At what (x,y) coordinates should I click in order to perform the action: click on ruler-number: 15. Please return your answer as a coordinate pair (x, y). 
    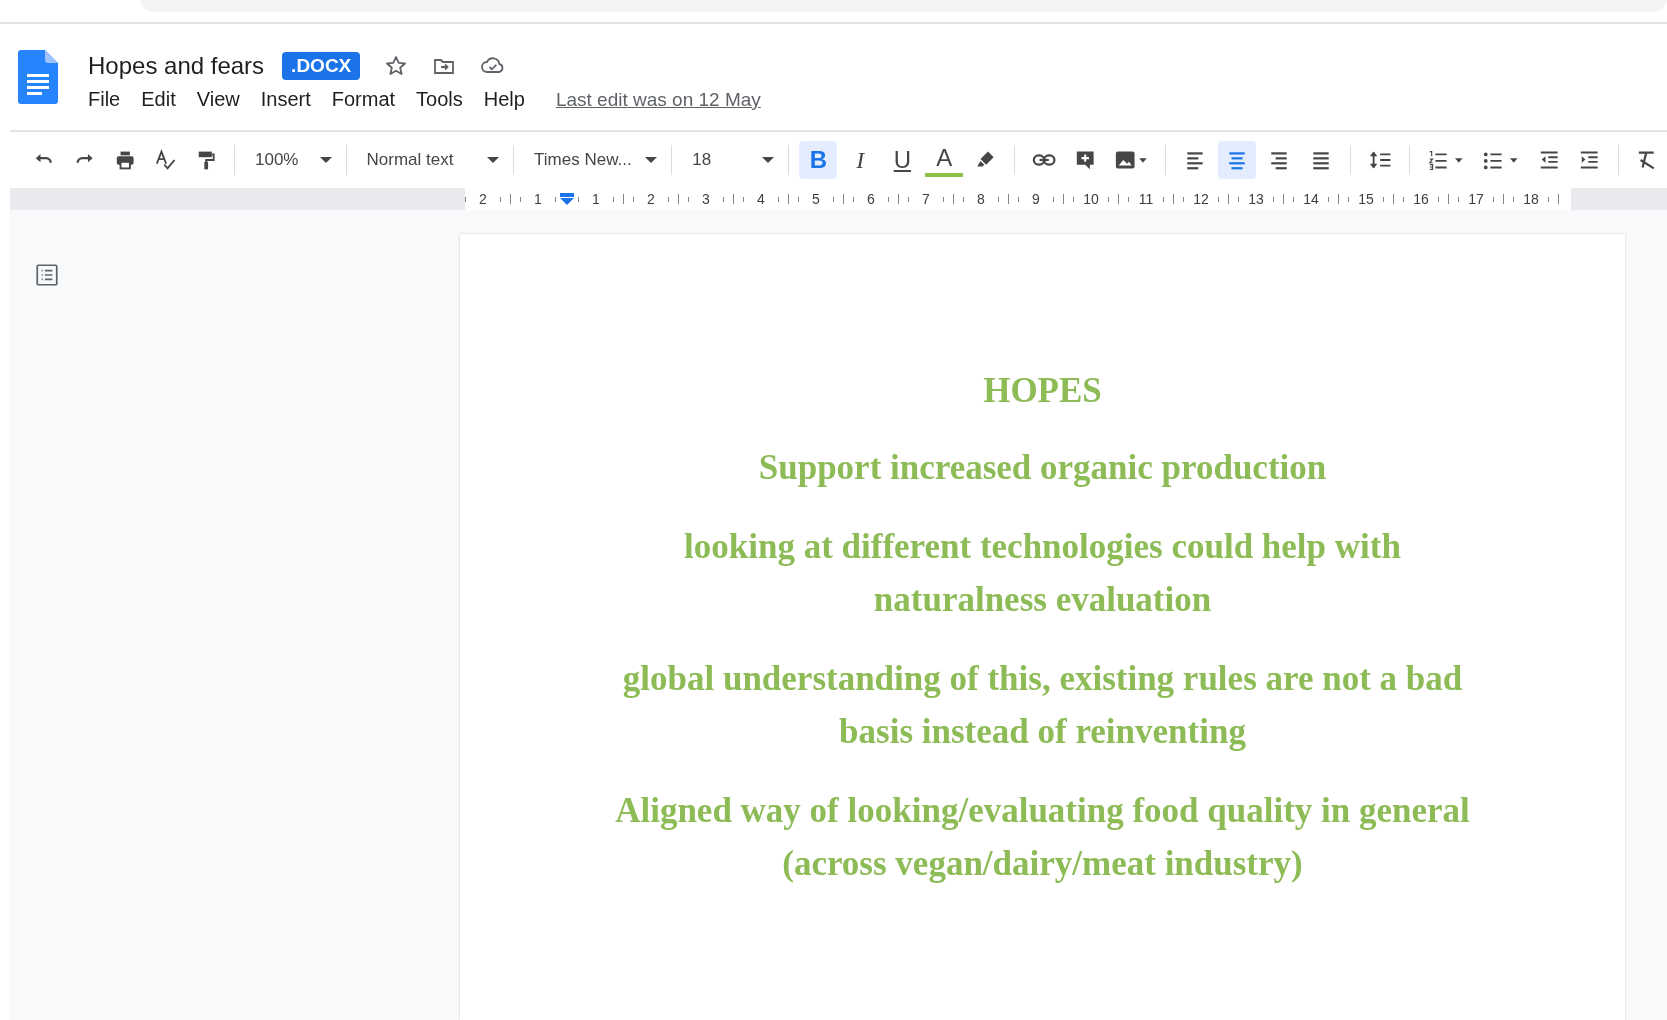
    Looking at the image, I should click on (1366, 199).